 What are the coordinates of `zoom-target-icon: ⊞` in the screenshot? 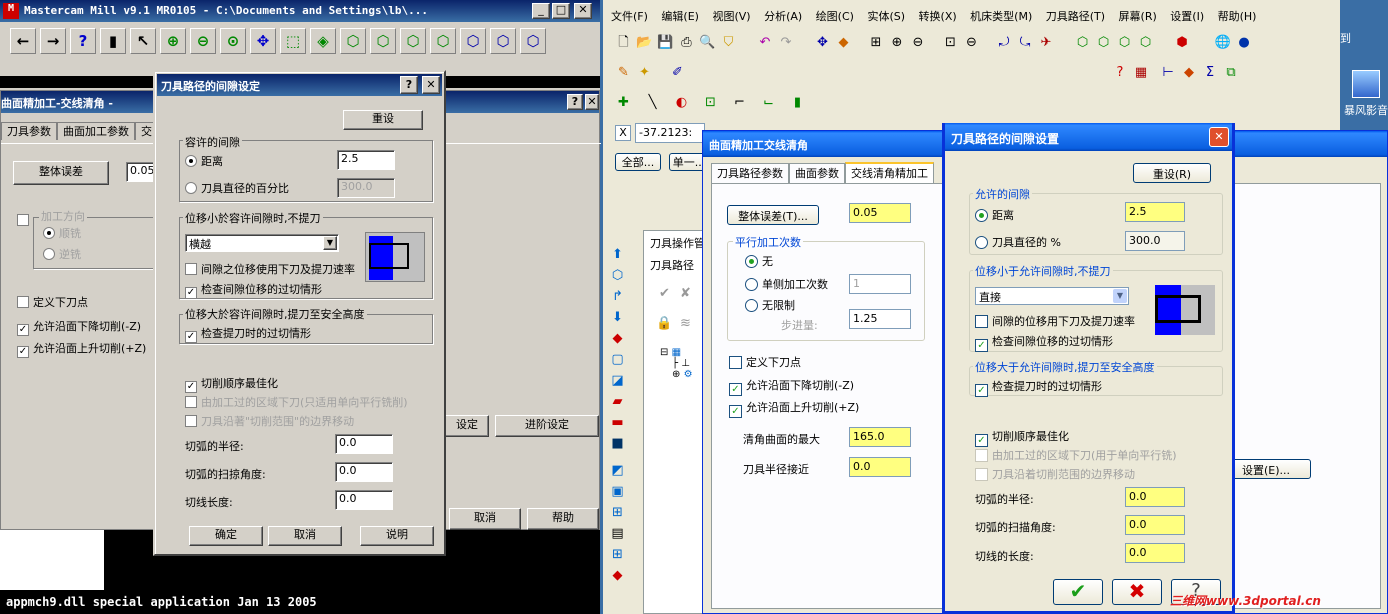 It's located at (876, 42).